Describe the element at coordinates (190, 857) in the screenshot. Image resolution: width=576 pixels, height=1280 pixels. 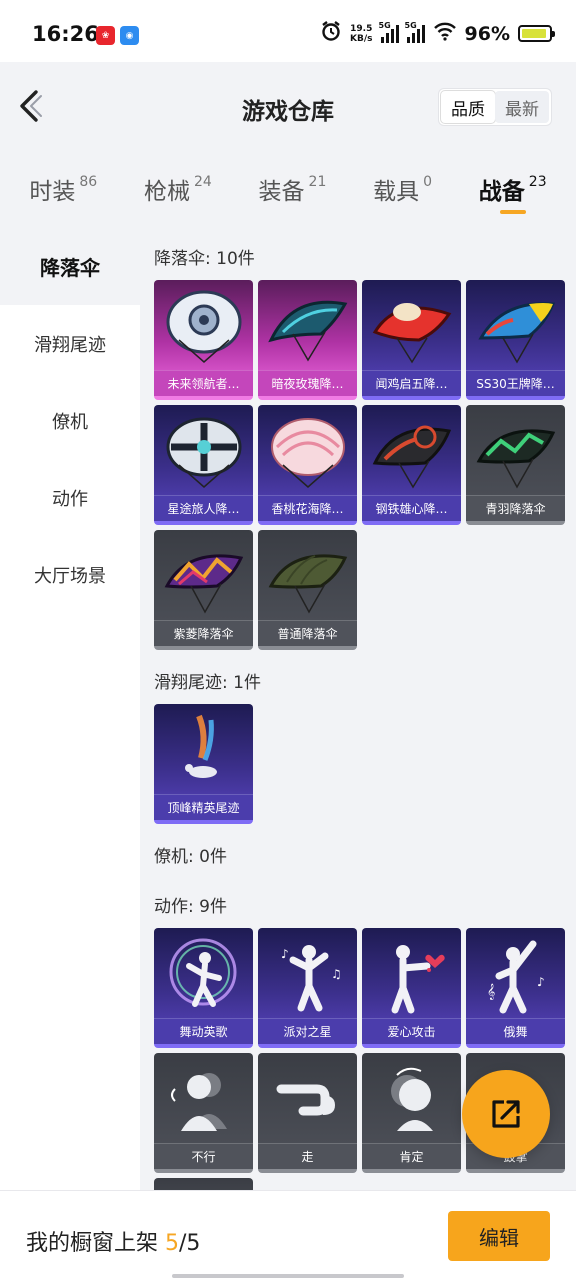
I see `section-title-wingman: 僚机: 0件` at that location.